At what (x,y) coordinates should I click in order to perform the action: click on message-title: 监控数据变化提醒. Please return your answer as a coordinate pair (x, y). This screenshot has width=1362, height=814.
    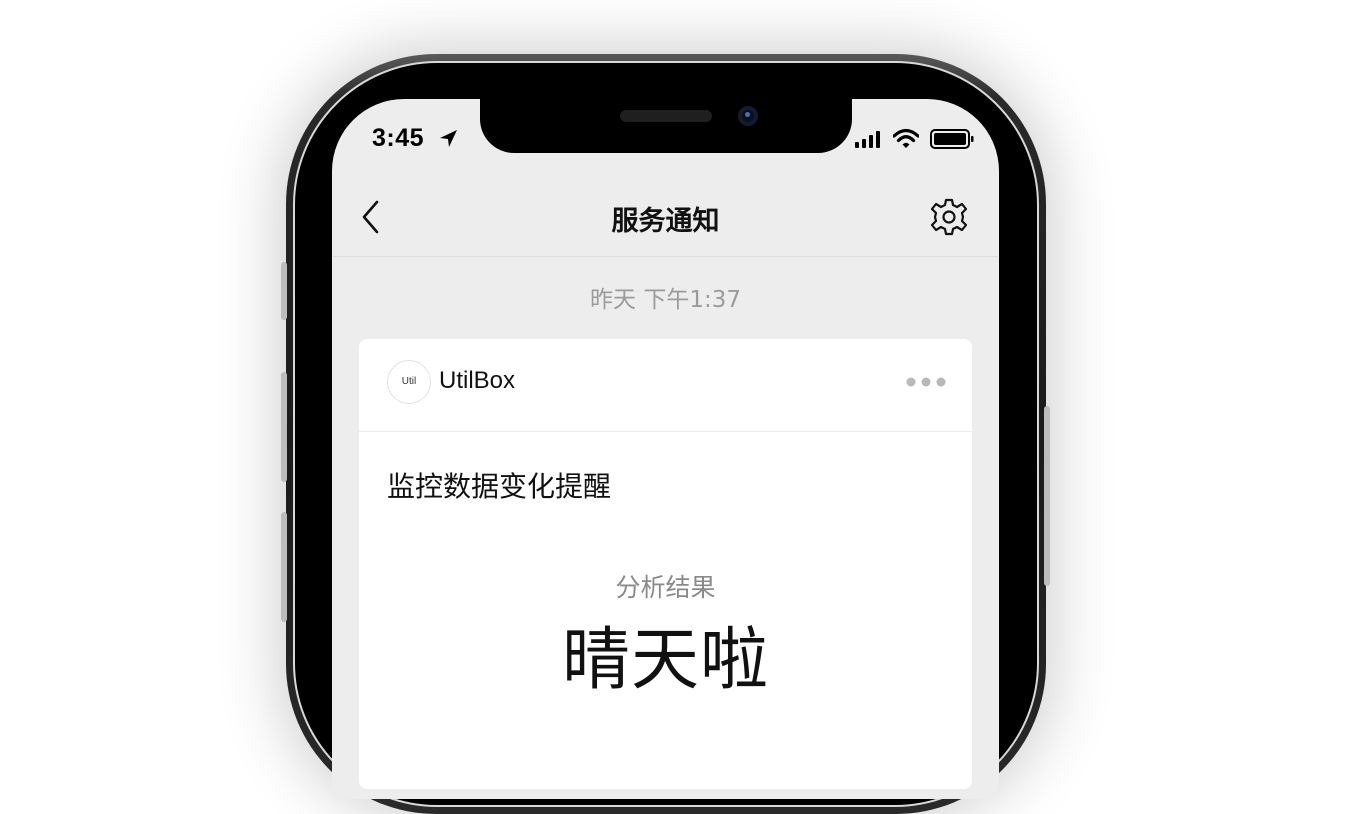
    Looking at the image, I should click on (499, 486).